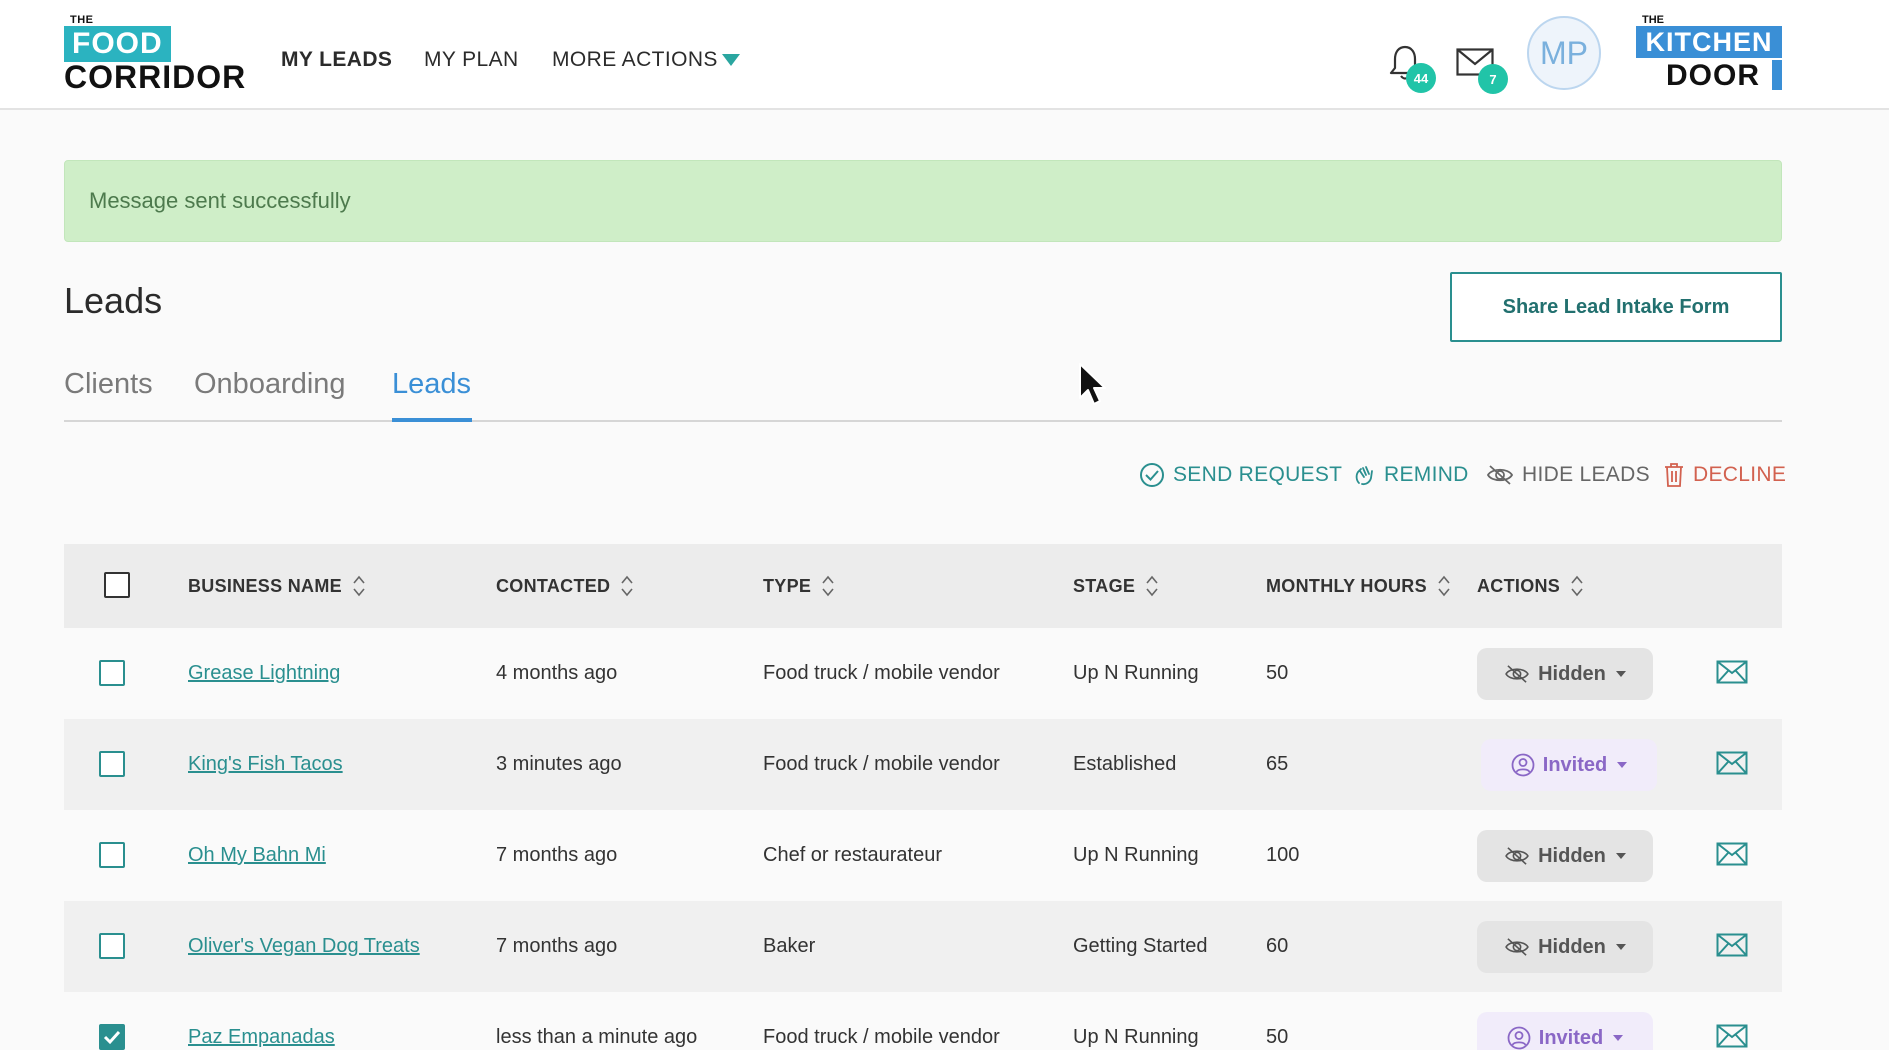  Describe the element at coordinates (1777, 75) in the screenshot. I see `logo2-accent-bar` at that location.